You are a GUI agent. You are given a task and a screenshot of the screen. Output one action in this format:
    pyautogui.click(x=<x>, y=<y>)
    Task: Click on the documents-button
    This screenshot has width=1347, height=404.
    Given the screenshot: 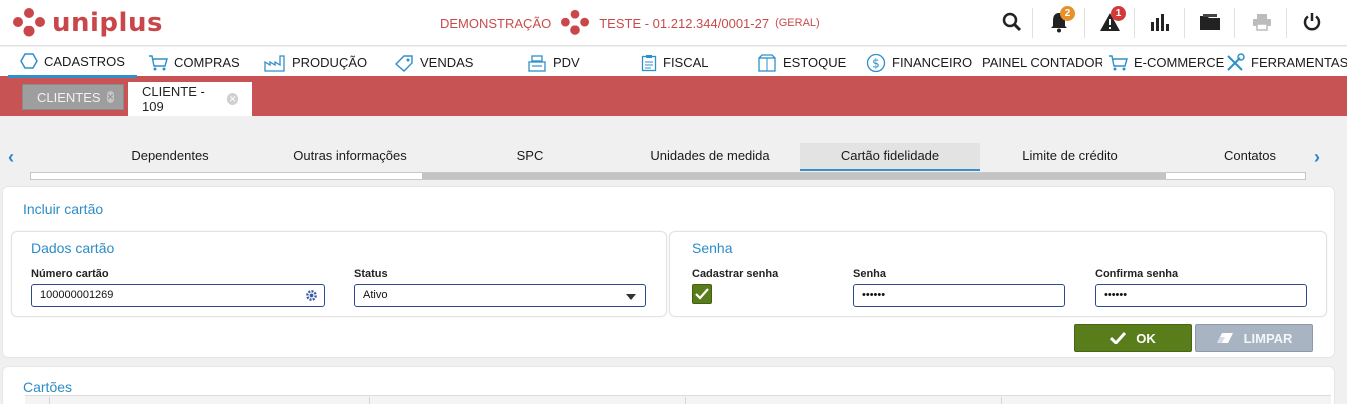 What is the action you would take?
    pyautogui.click(x=1210, y=22)
    